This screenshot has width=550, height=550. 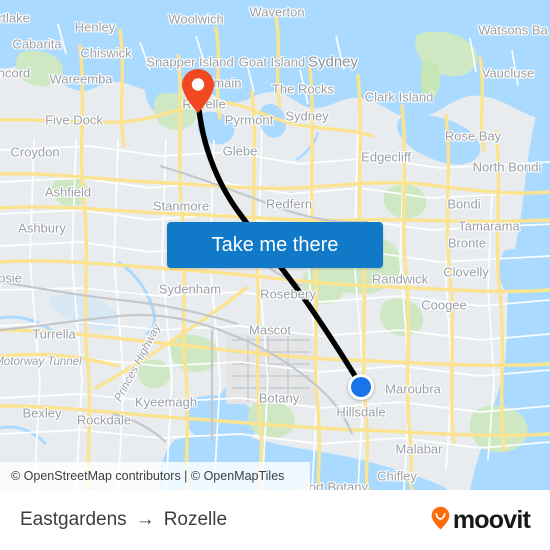 What do you see at coordinates (195, 519) in the screenshot?
I see `route-destination-label: Rozelle` at bounding box center [195, 519].